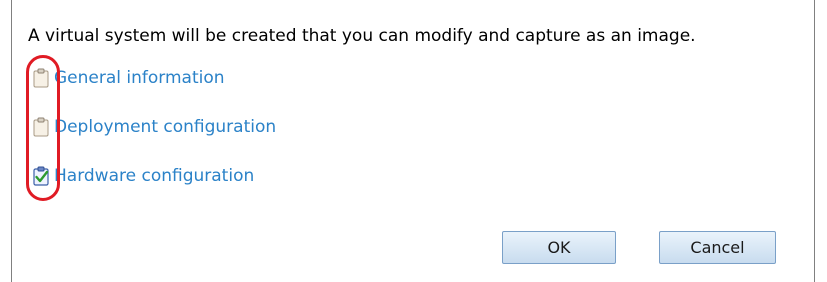 This screenshot has height=282, width=827. I want to click on step-deployment-configuration: Deployment configuration, so click(154, 127).